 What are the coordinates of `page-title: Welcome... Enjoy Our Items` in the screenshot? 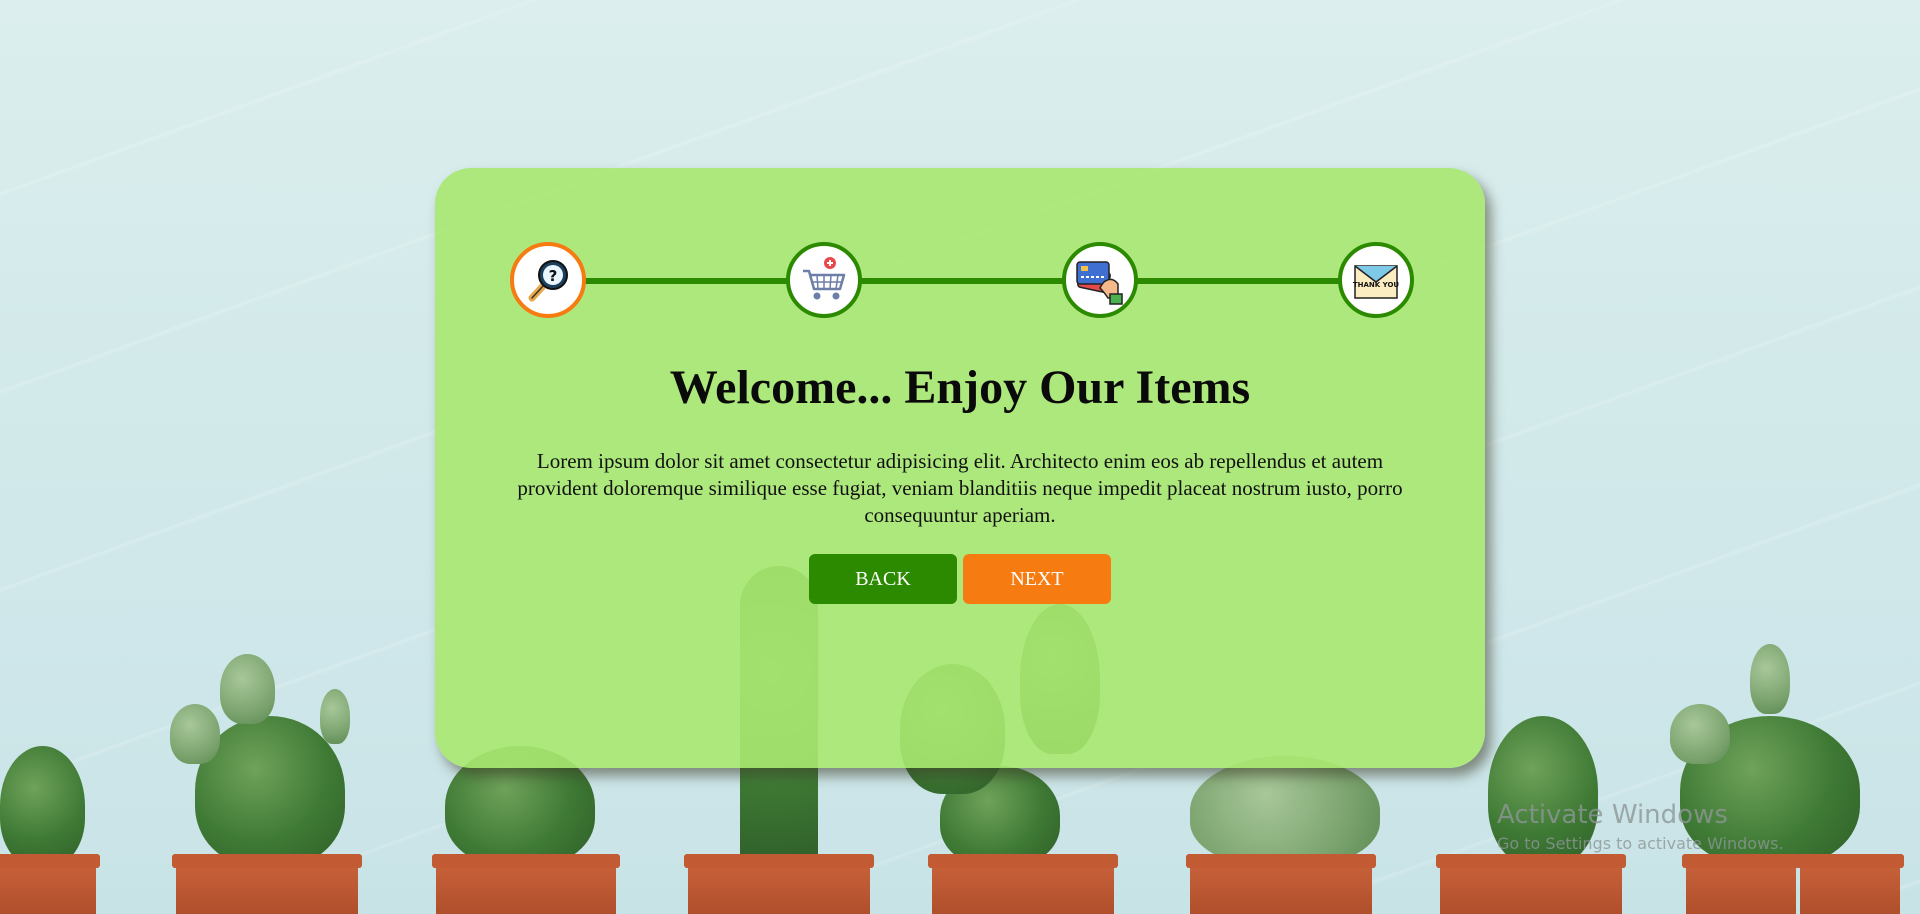 It's located at (960, 387).